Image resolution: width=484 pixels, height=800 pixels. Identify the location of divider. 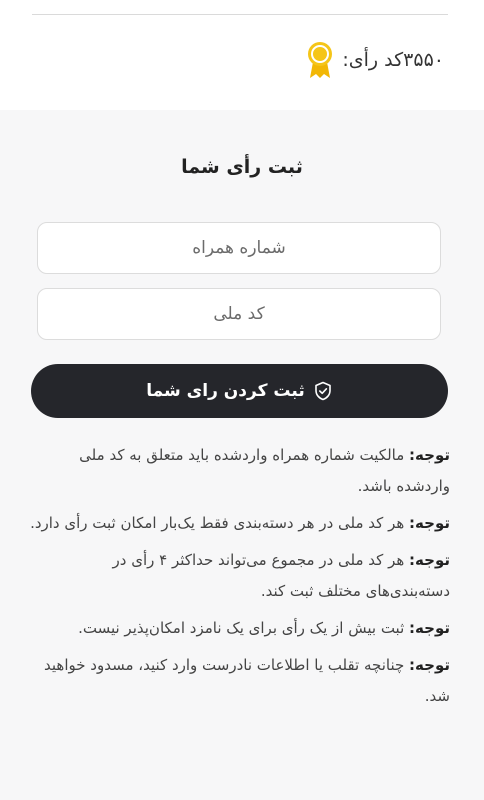
(240, 14).